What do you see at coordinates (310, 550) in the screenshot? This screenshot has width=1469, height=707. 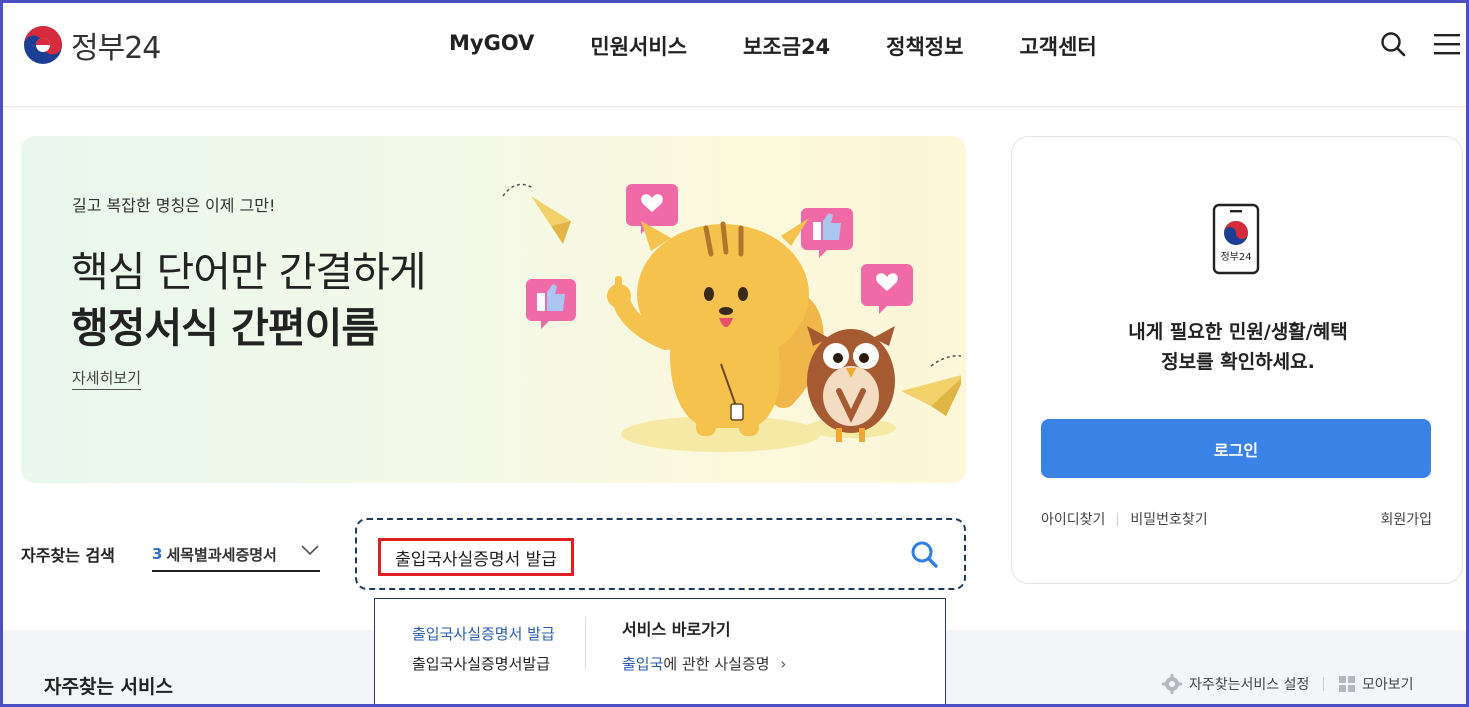 I see `chevron-down-icon` at bounding box center [310, 550].